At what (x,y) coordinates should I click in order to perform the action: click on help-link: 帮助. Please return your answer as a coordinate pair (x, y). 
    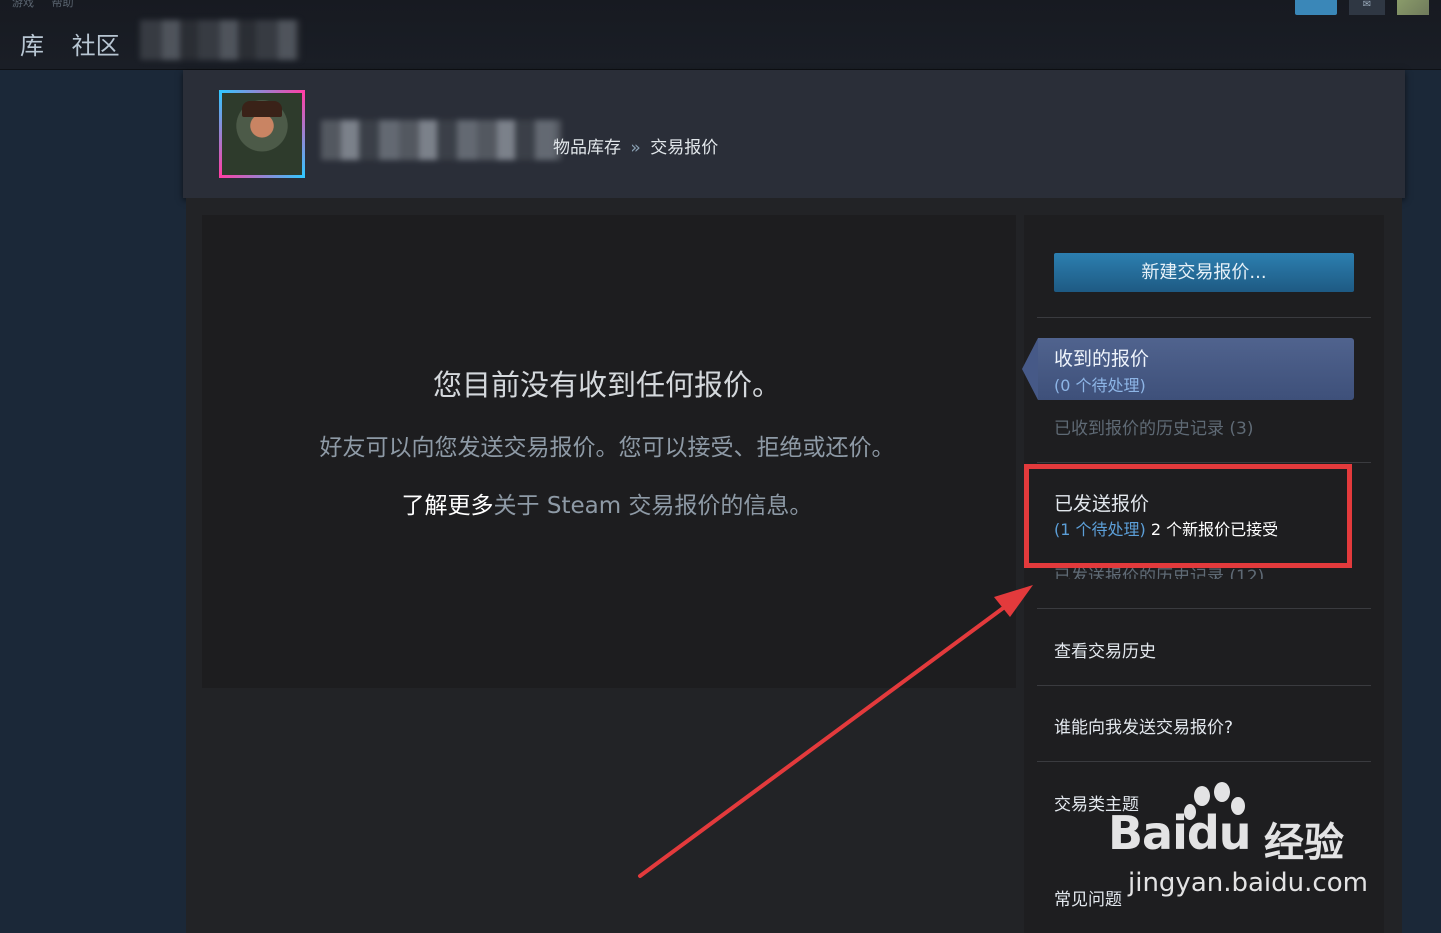
    Looking at the image, I should click on (63, 4).